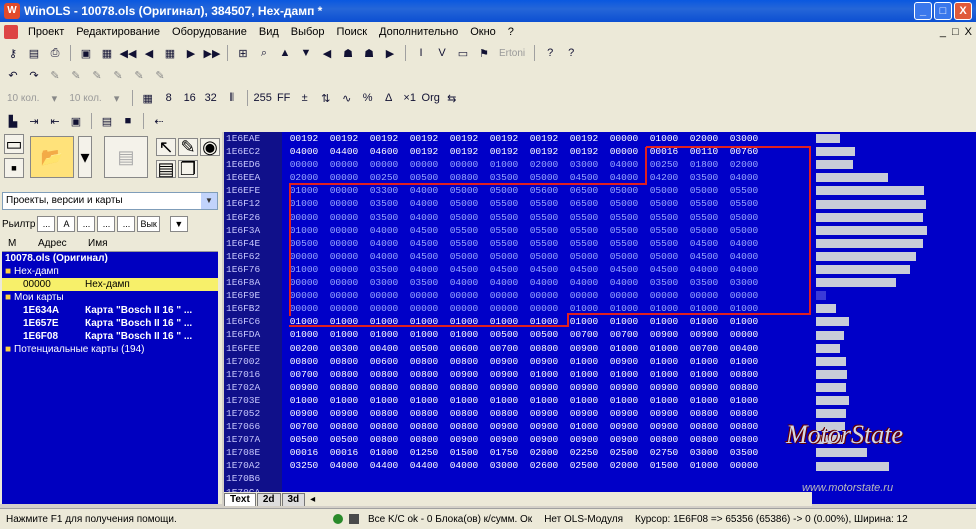 The height and width of the screenshot is (529, 976). What do you see at coordinates (352, 32) in the screenshot?
I see `menu-search: Поиск` at bounding box center [352, 32].